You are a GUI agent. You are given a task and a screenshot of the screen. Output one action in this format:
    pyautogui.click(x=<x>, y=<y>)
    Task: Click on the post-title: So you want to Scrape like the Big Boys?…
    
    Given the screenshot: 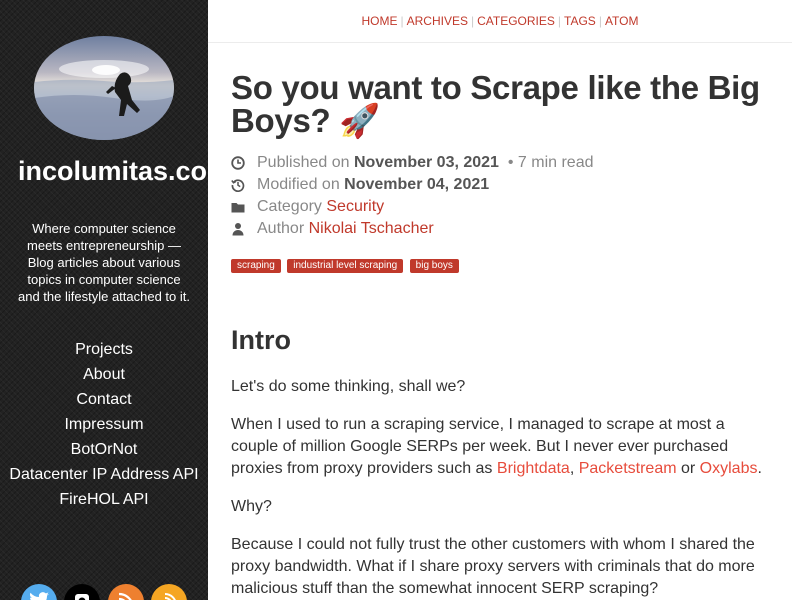 What is the action you would take?
    pyautogui.click(x=495, y=104)
    